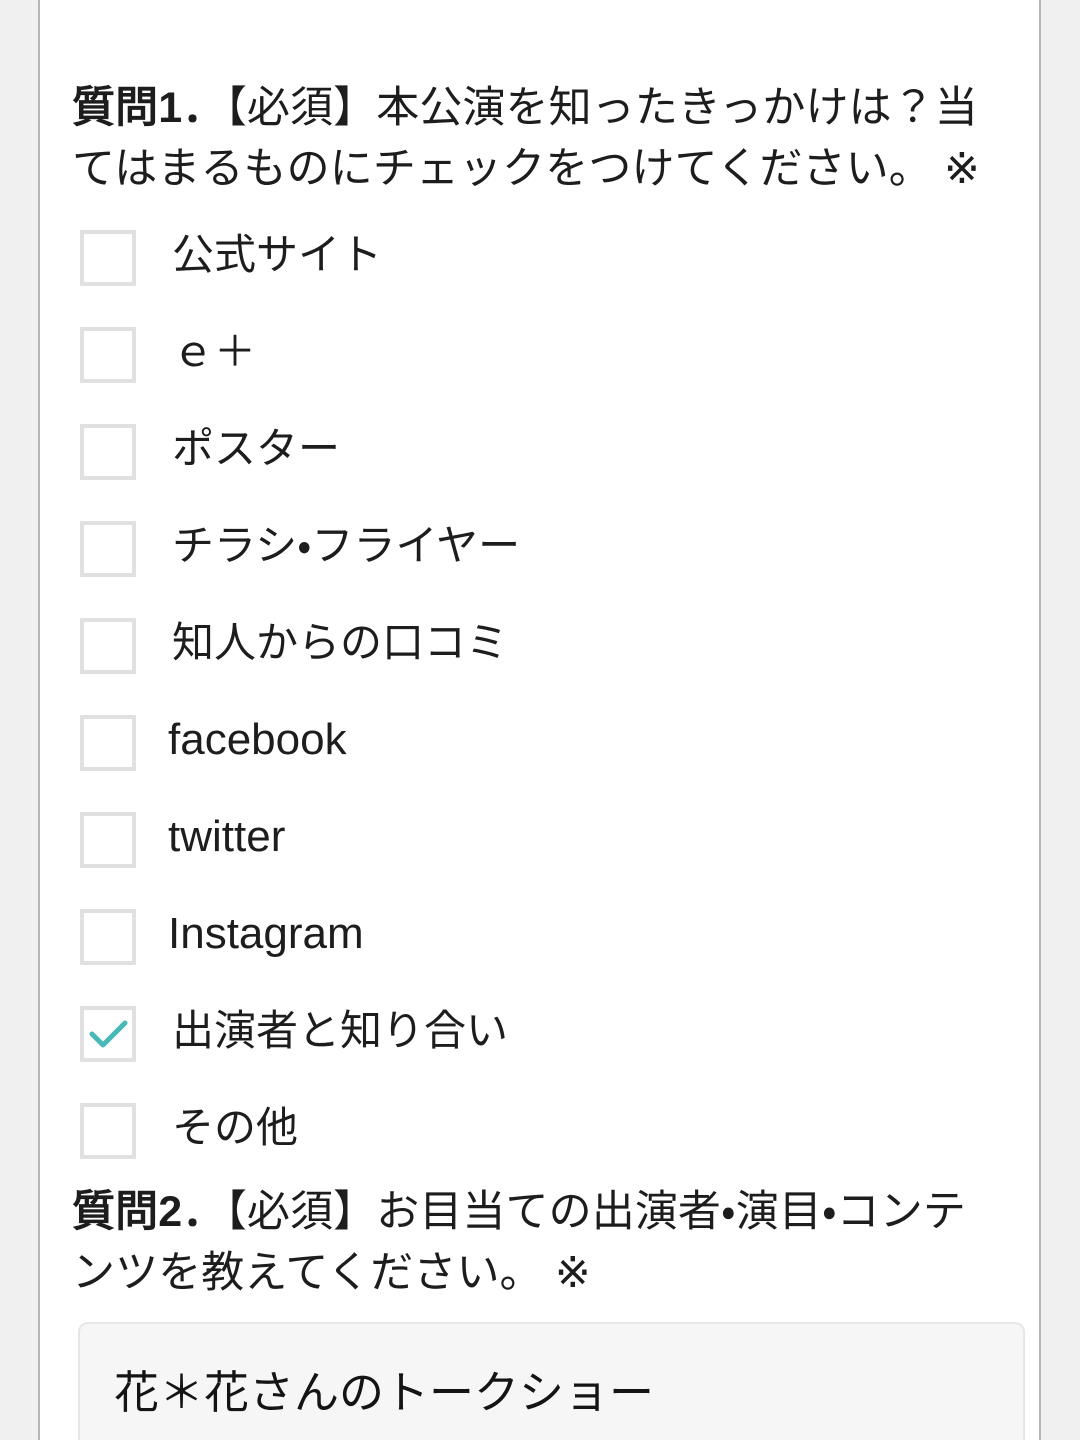 This screenshot has width=1080, height=1440. I want to click on checkbox-option-row: ｅ＋, so click(532, 367).